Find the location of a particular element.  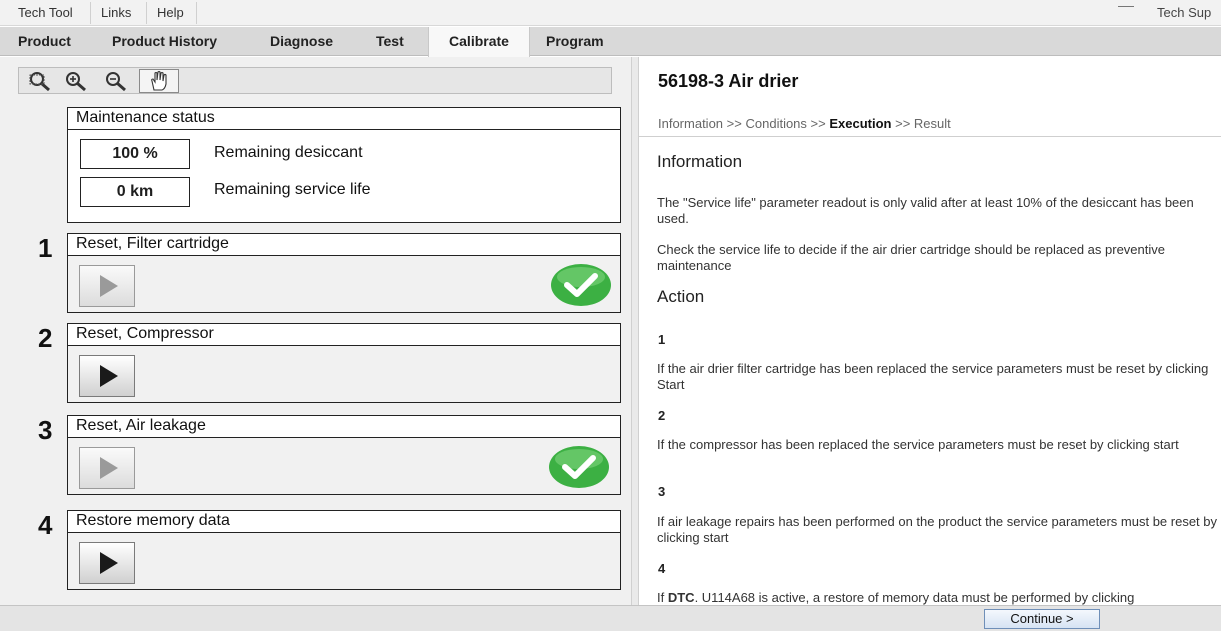

tab-diagnose: Diagnose is located at coordinates (301, 41).